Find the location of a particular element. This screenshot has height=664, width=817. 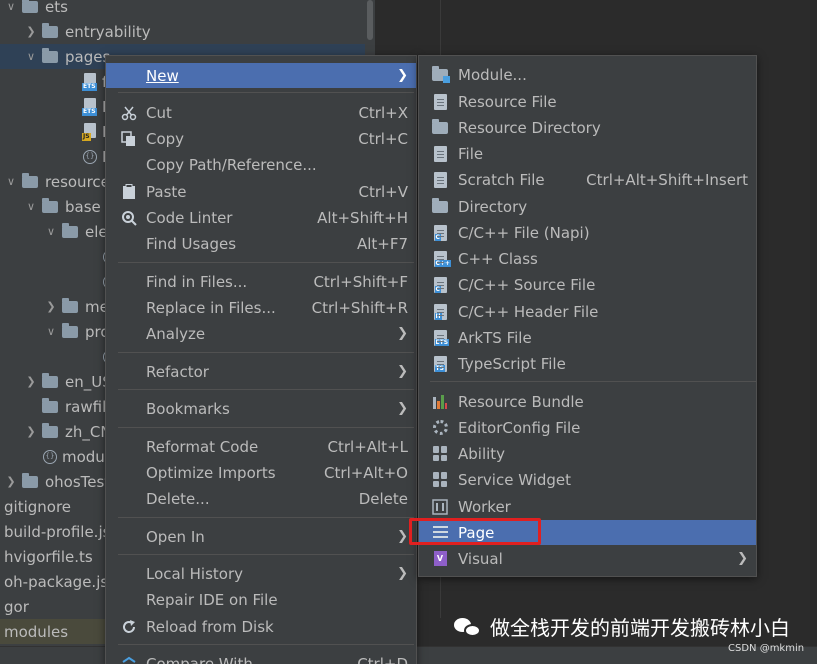

submenu-item-resource-bundle: Resource Bundle is located at coordinates (587, 401).